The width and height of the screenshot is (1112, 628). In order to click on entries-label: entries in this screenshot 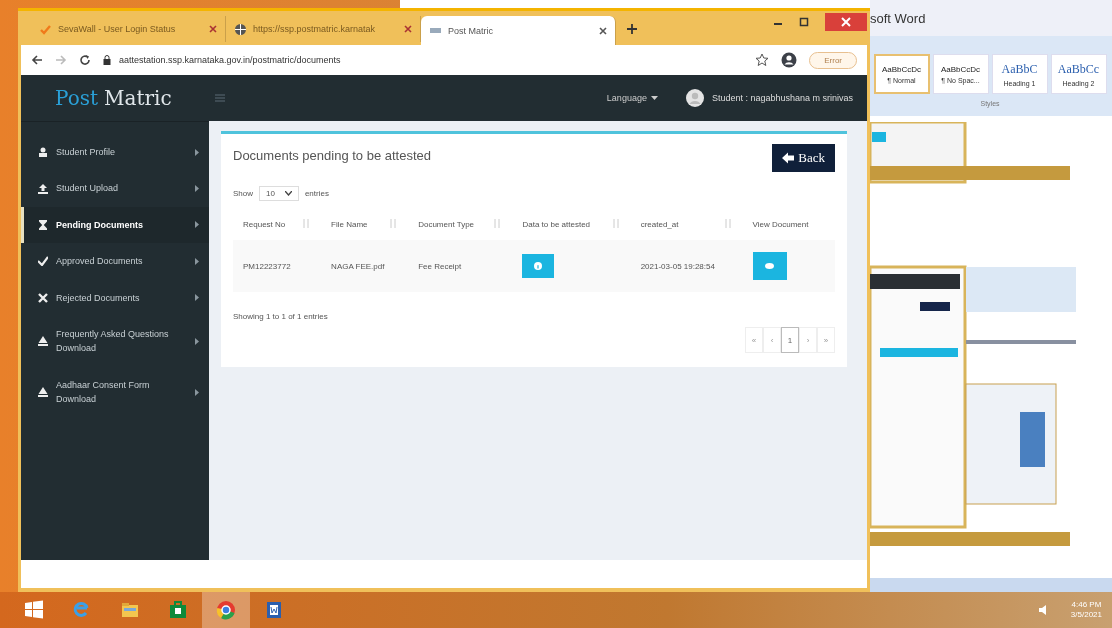, I will do `click(316, 193)`.